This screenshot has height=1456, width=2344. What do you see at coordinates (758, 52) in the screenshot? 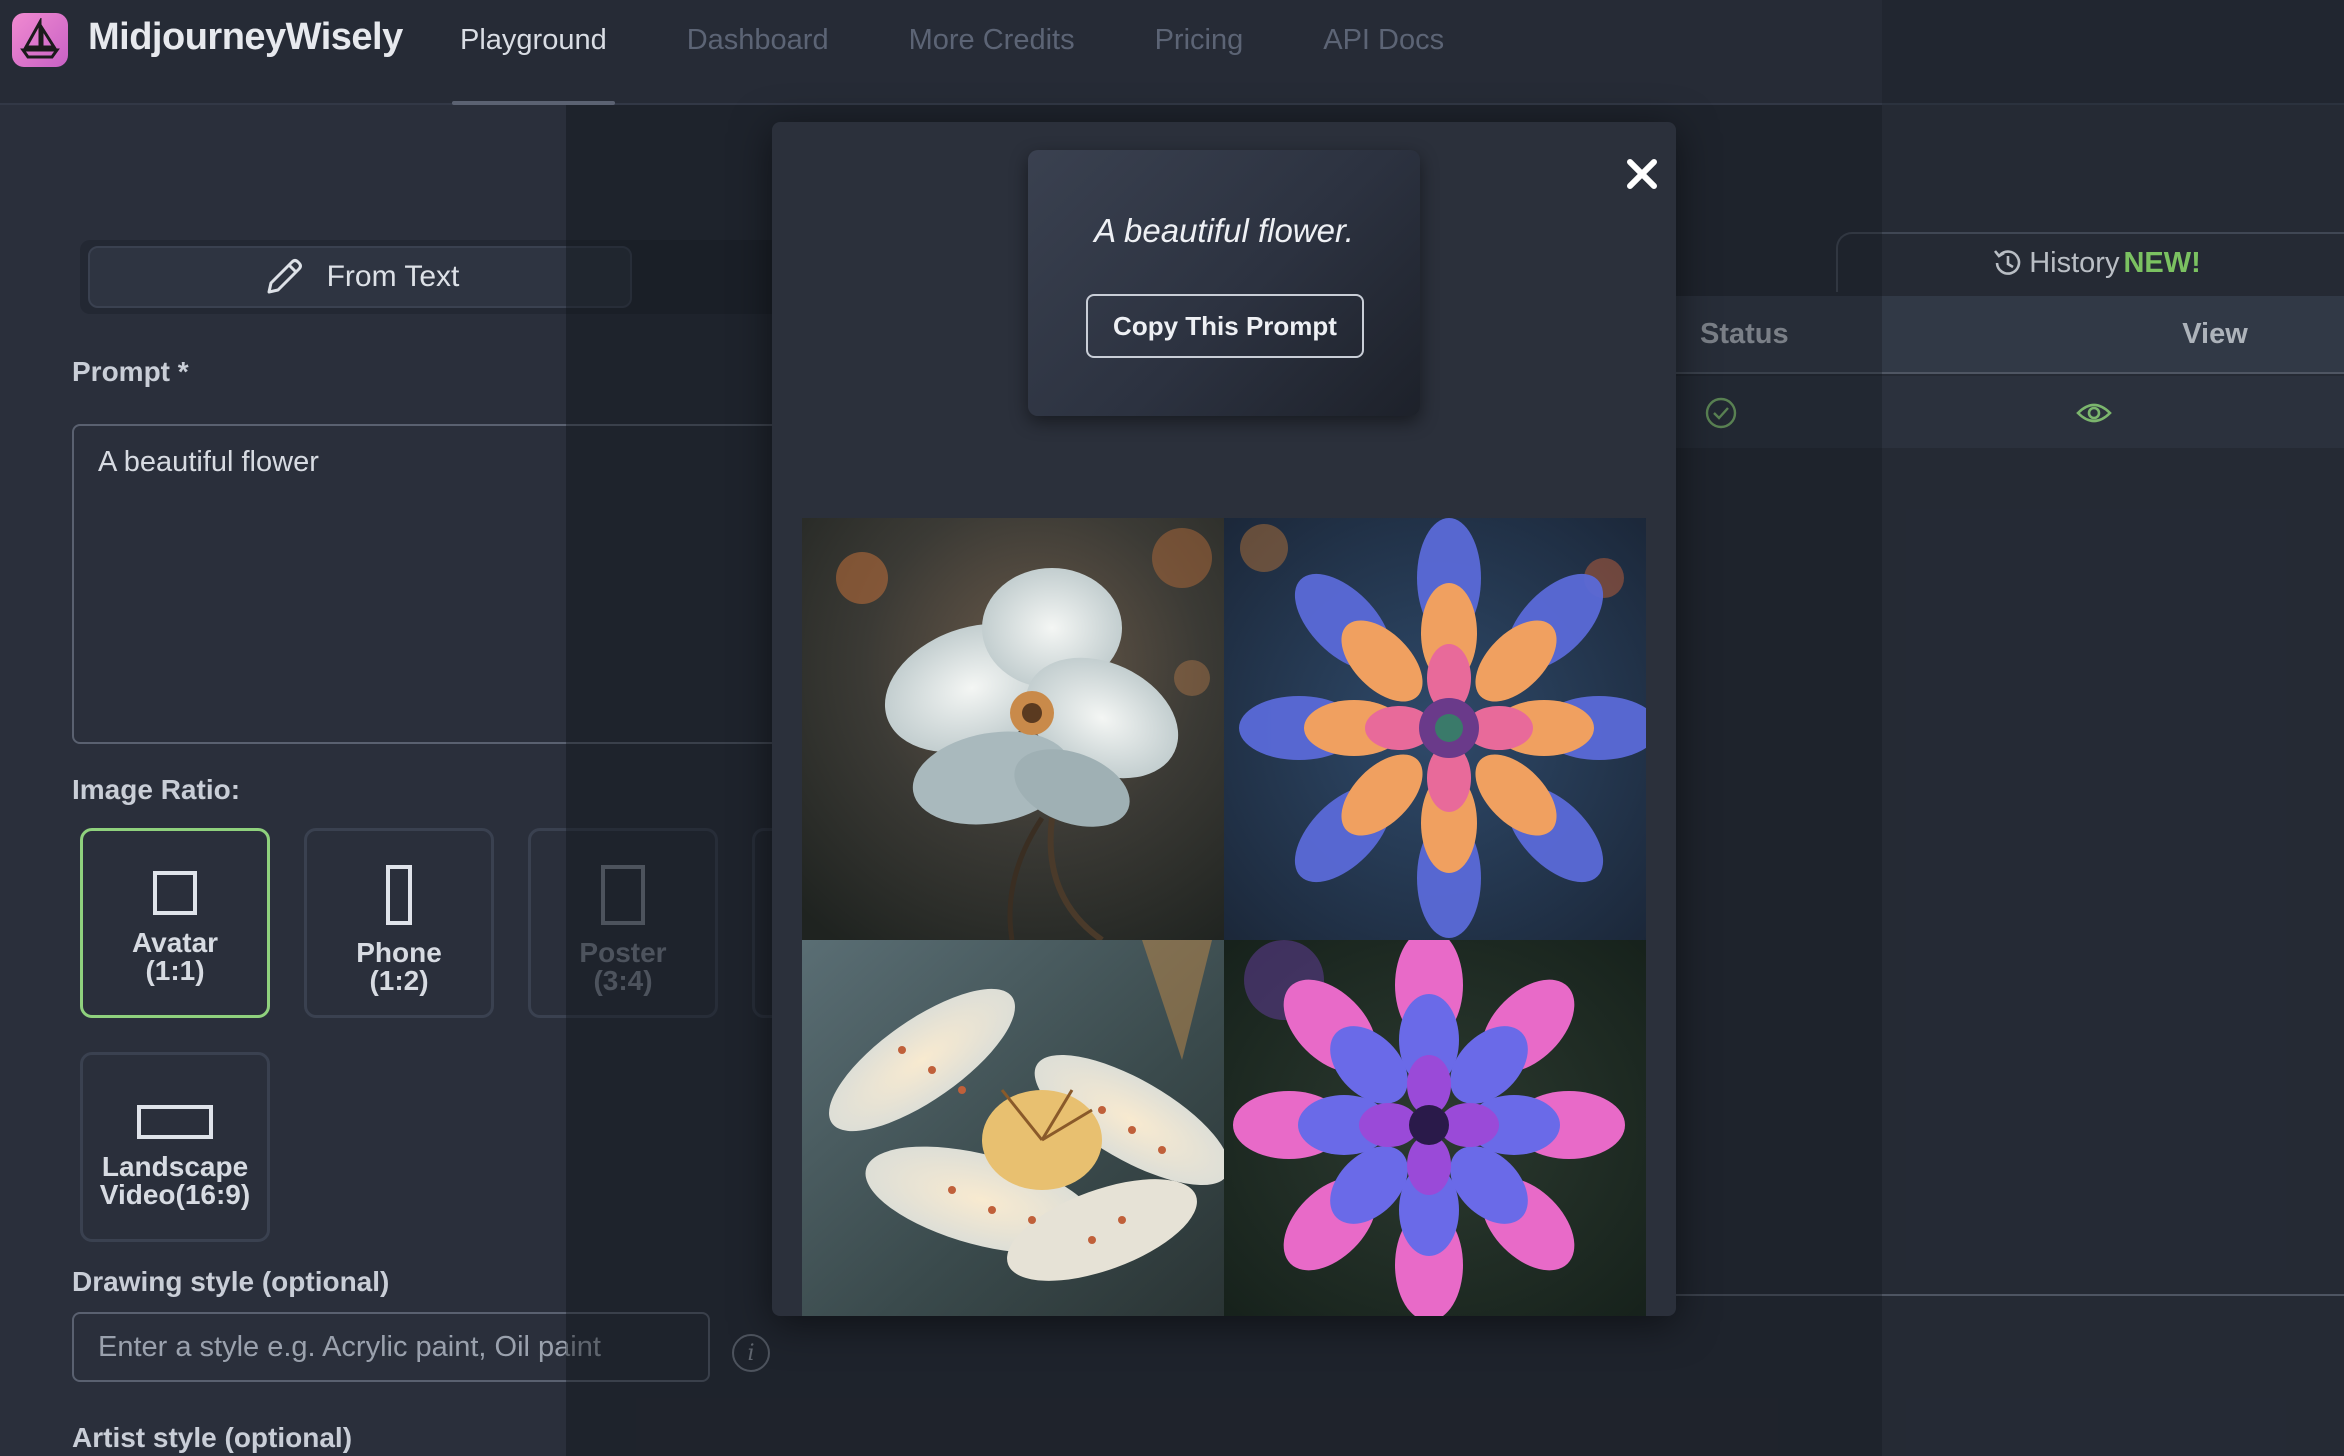
I see `nav-dashboard: Dashboard` at bounding box center [758, 52].